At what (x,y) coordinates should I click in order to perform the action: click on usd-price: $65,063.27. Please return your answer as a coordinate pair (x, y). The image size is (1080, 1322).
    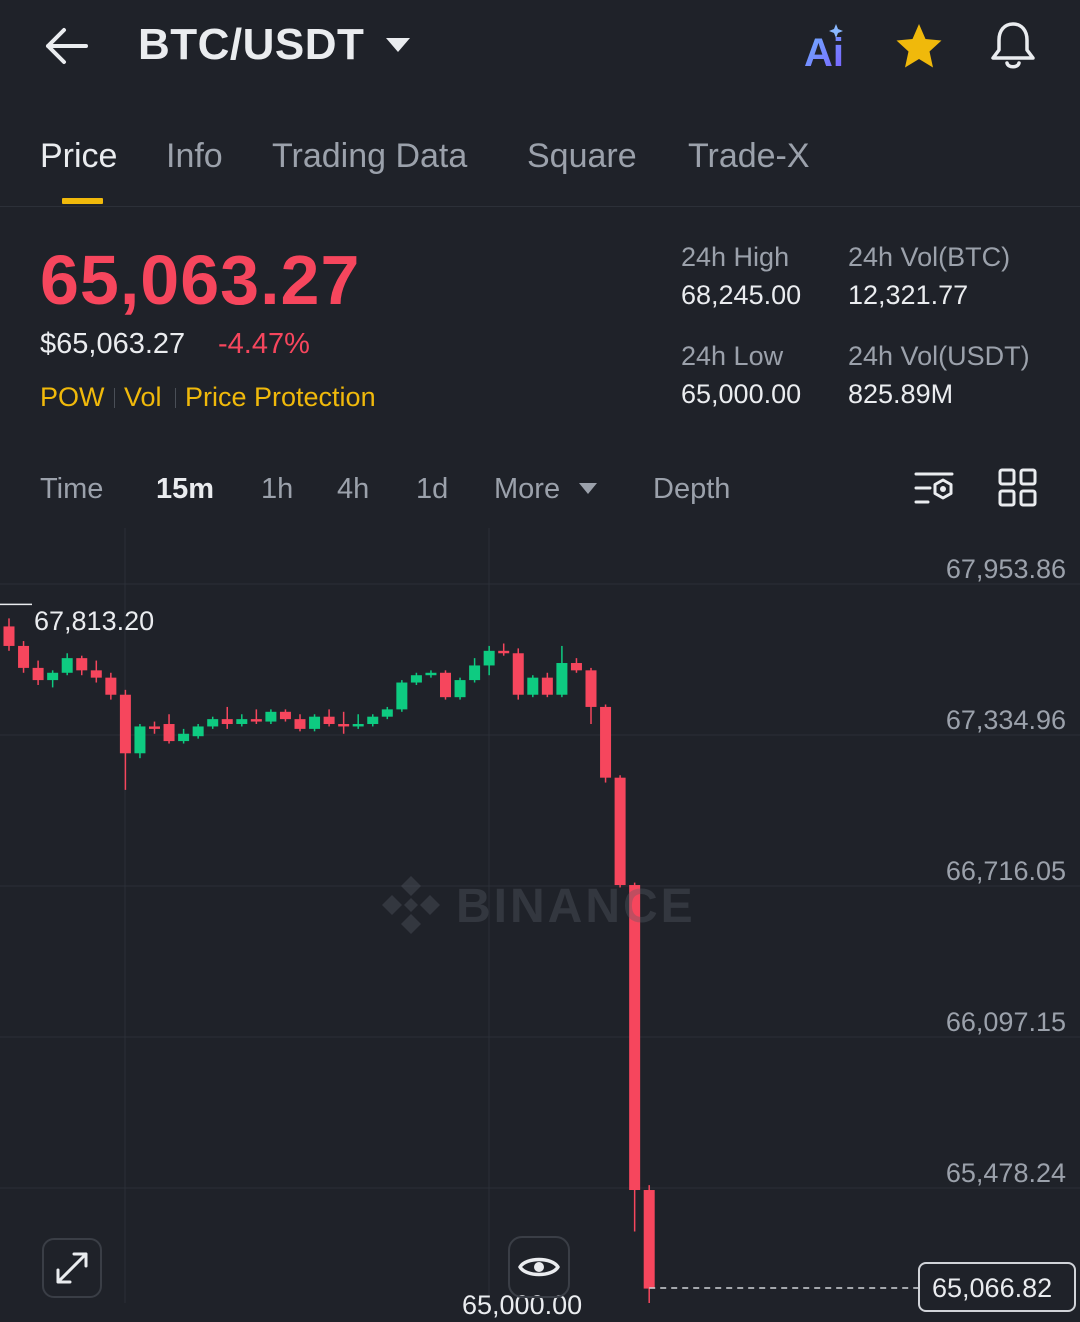
    Looking at the image, I should click on (113, 344).